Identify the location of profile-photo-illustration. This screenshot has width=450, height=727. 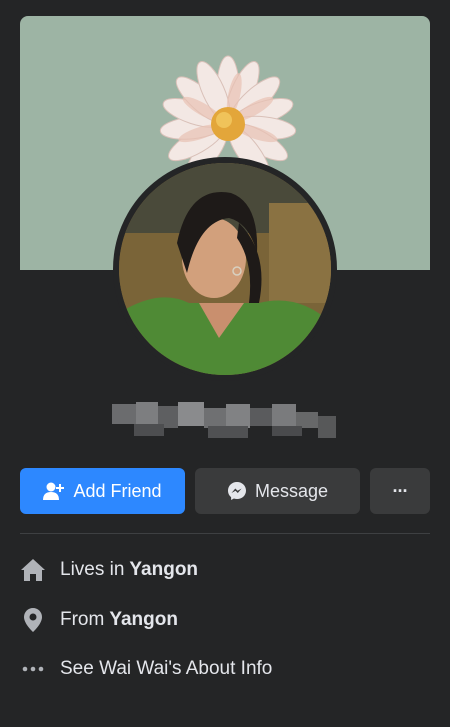
(225, 269).